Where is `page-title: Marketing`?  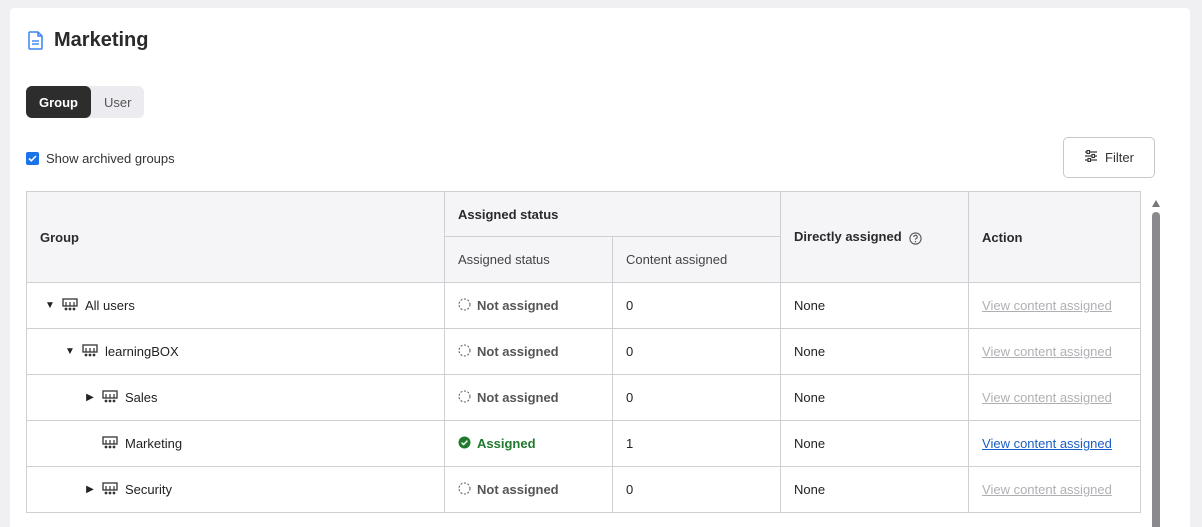
page-title: Marketing is located at coordinates (101, 39).